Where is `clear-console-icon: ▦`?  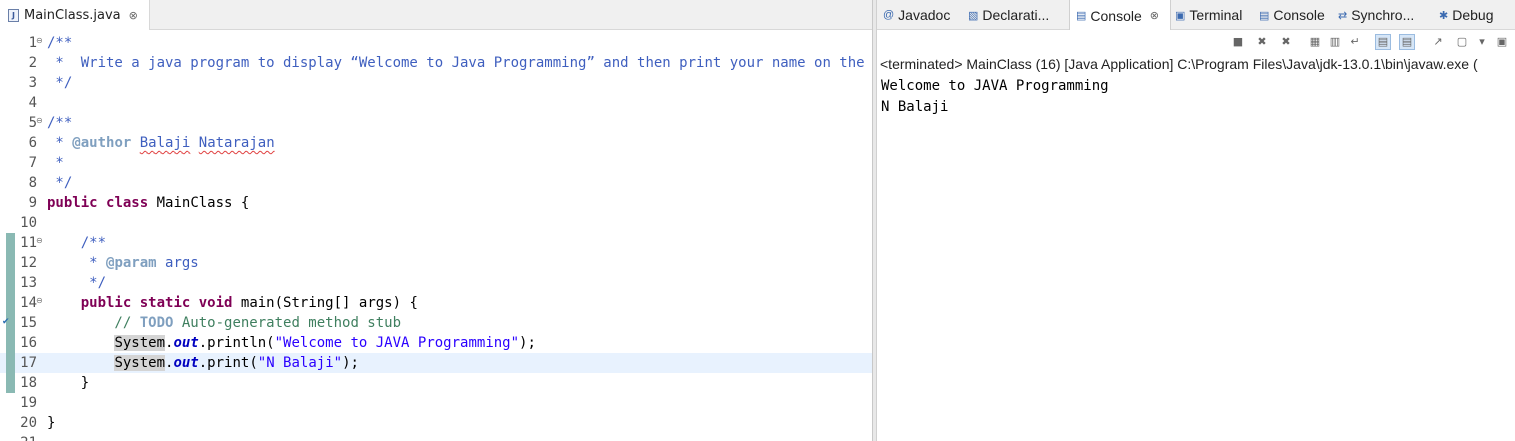 clear-console-icon: ▦ is located at coordinates (1315, 42).